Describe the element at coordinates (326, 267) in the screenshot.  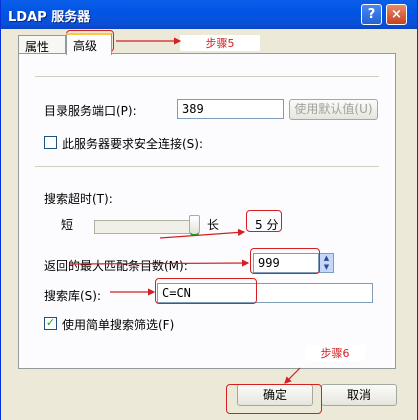
I see `spin-down-icon: ▼` at that location.